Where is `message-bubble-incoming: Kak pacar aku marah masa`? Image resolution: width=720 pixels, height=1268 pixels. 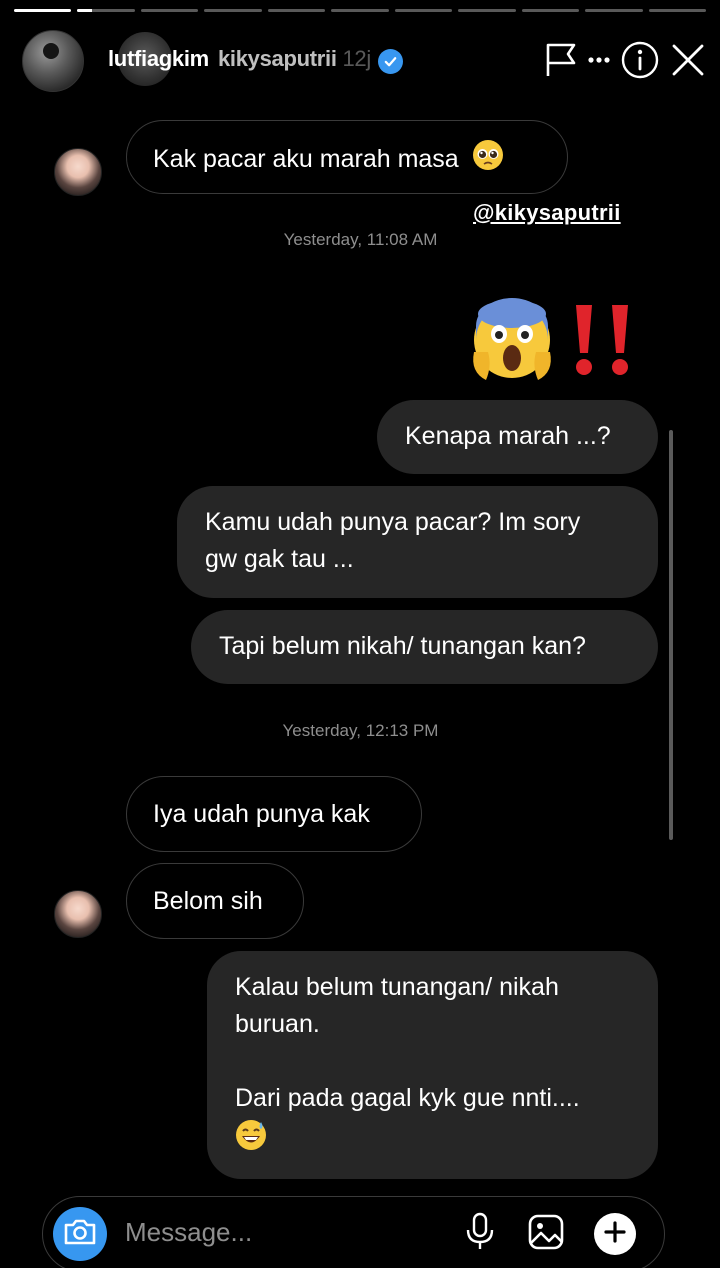 message-bubble-incoming: Kak pacar aku marah masa is located at coordinates (347, 157).